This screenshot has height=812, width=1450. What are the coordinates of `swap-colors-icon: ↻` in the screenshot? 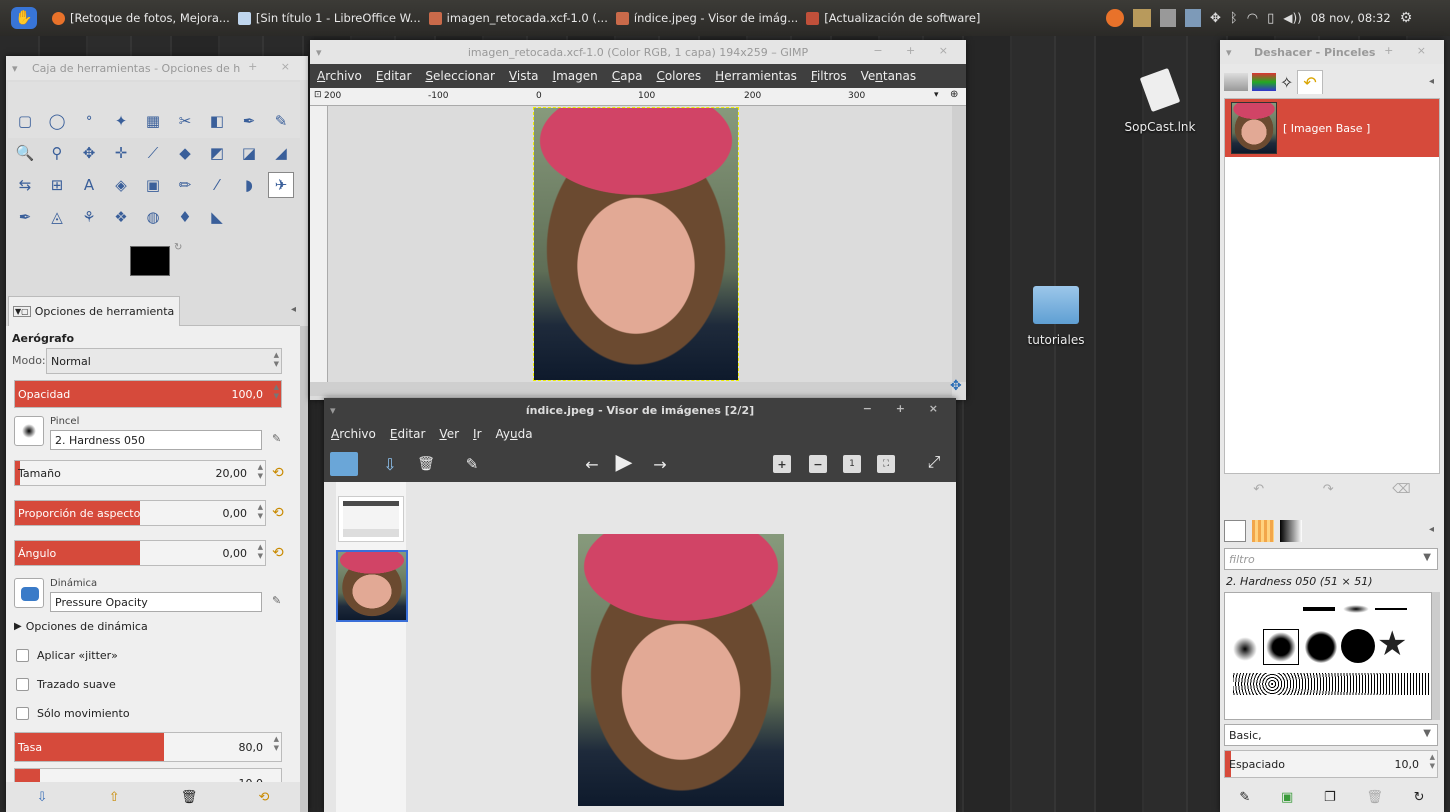 It's located at (178, 247).